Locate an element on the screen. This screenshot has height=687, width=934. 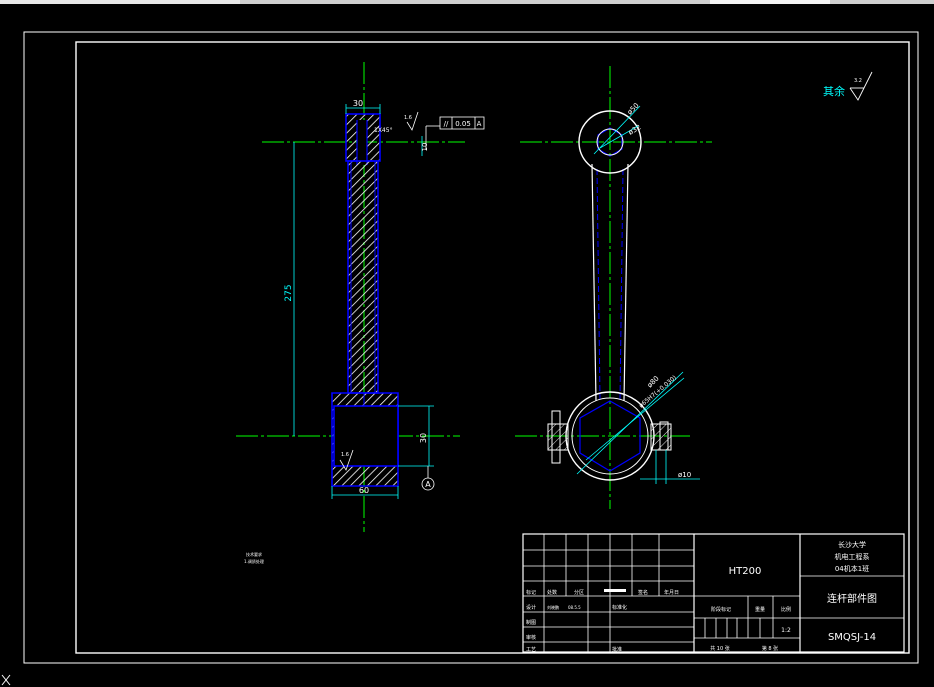
parallelism-datum: A is located at coordinates (479, 124).